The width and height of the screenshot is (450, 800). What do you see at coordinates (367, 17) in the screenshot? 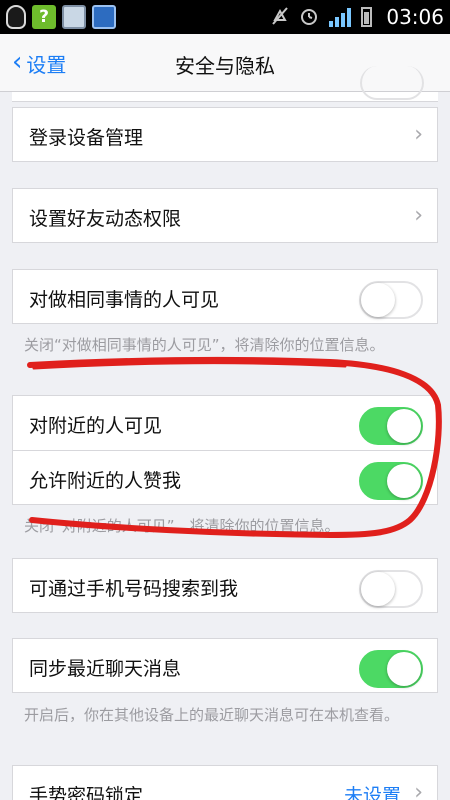
I see `battery-icon` at bounding box center [367, 17].